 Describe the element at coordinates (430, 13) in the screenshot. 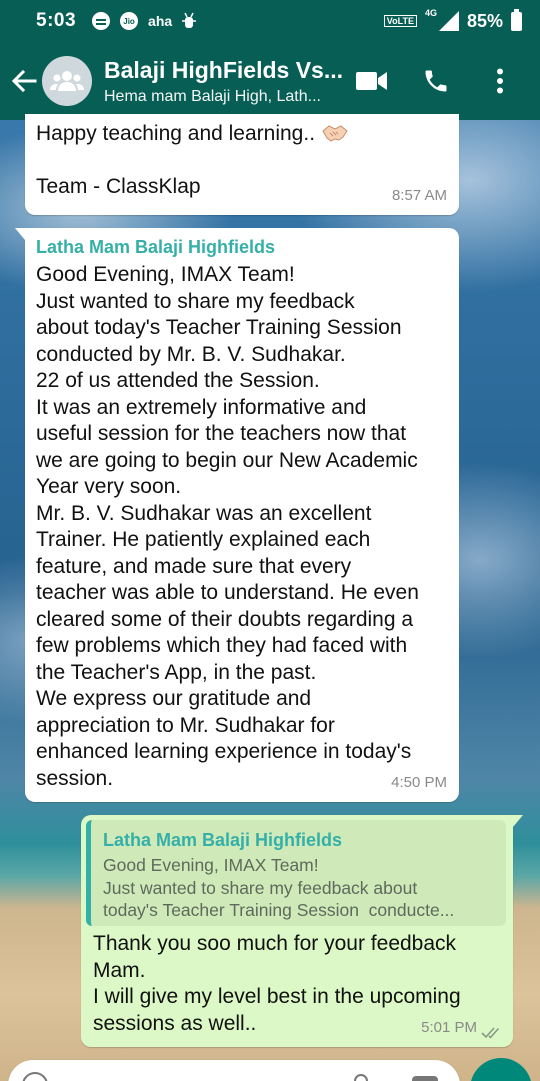

I see `network-type: 4G` at that location.